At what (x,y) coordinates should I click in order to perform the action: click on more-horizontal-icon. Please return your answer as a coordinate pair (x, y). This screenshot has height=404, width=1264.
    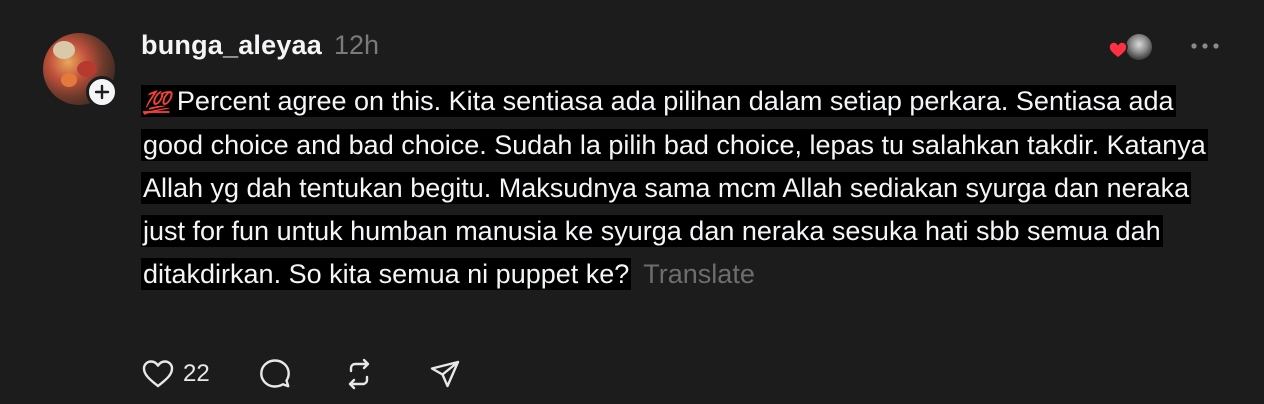
    Looking at the image, I should click on (1205, 46).